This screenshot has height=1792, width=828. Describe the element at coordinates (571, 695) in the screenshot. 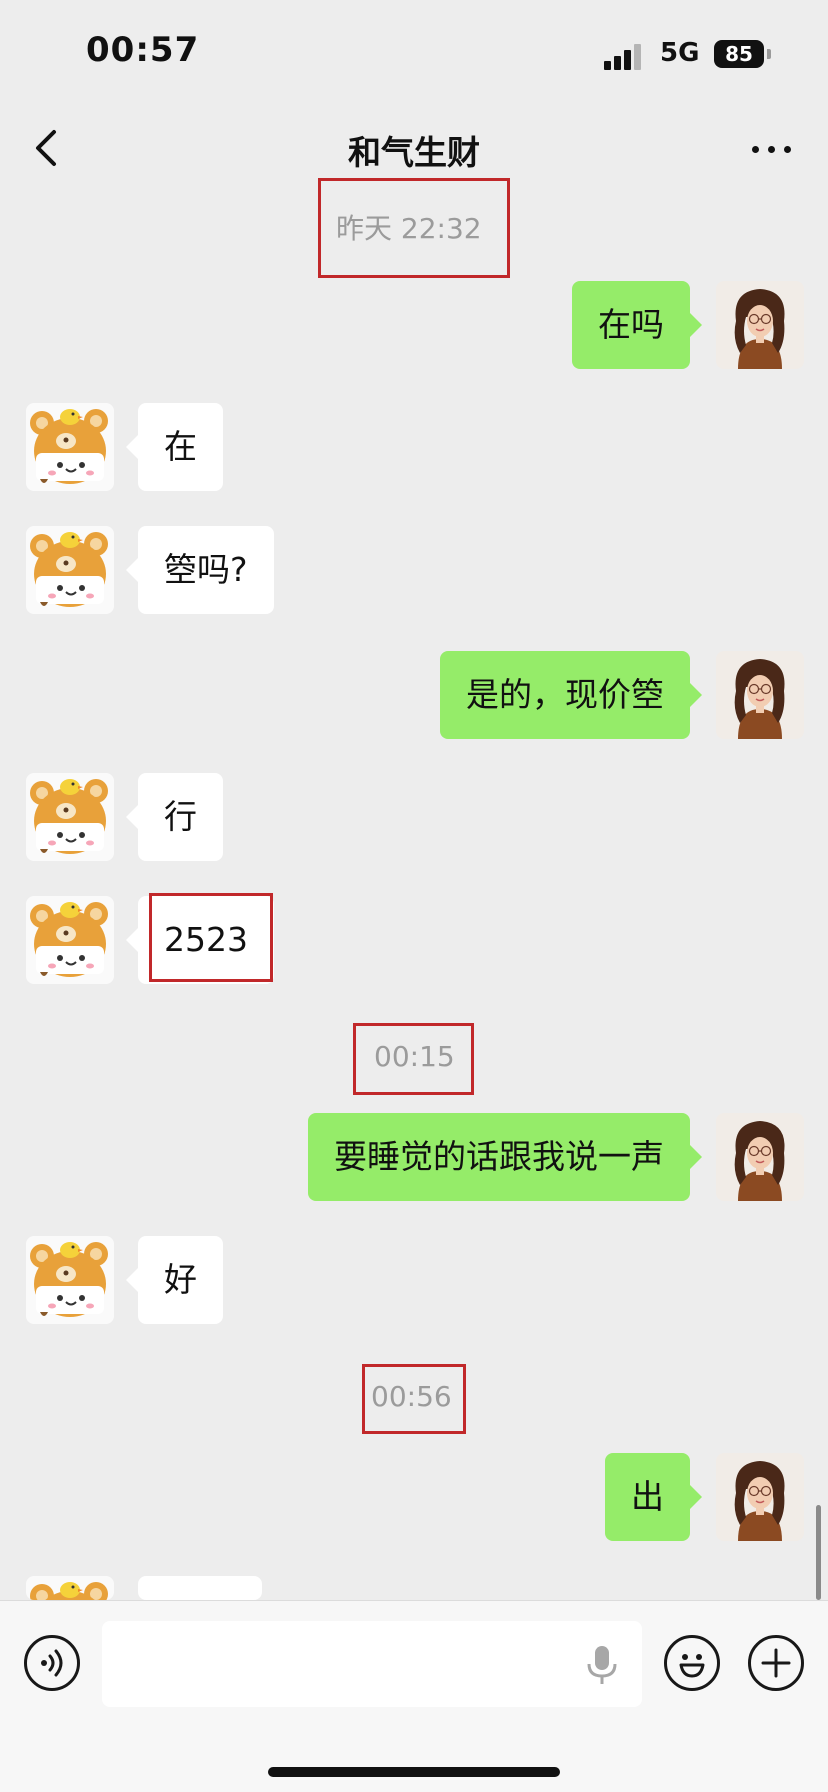

I see `message-bubble-outgoing: 是的，现价箜` at that location.